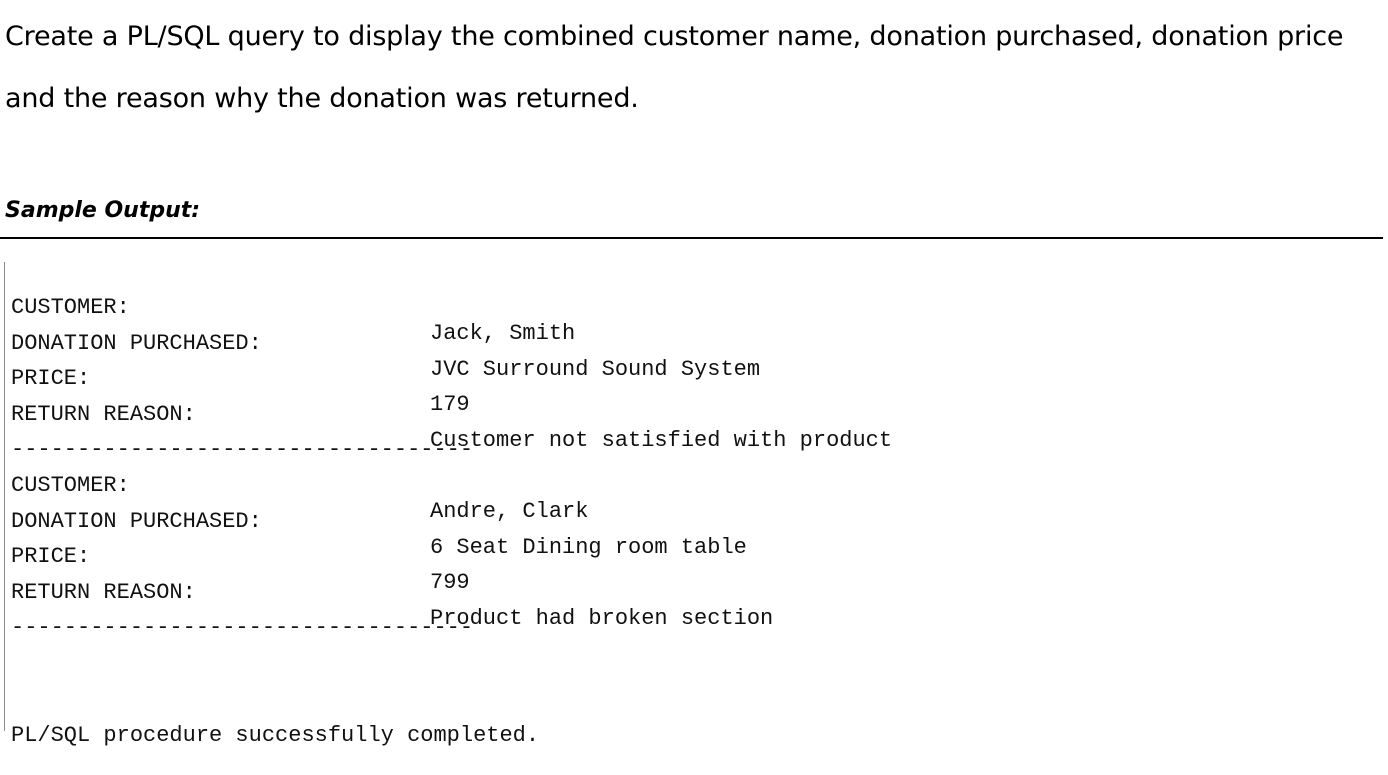 The height and width of the screenshot is (775, 1388). Describe the element at coordinates (691, 238) in the screenshot. I see `horizontal-rule` at that location.